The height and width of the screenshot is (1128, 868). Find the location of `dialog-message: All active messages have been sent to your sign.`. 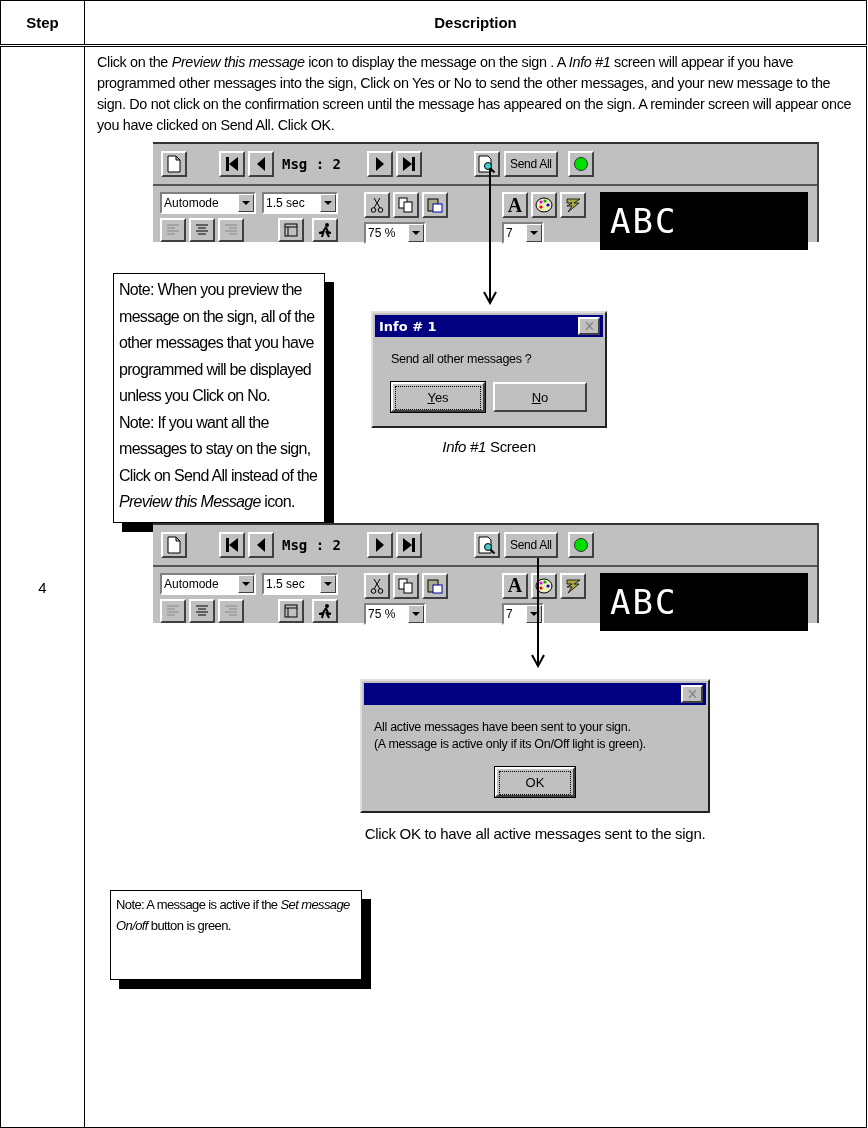

dialog-message: All active messages have been sent to your sign. is located at coordinates (503, 727).